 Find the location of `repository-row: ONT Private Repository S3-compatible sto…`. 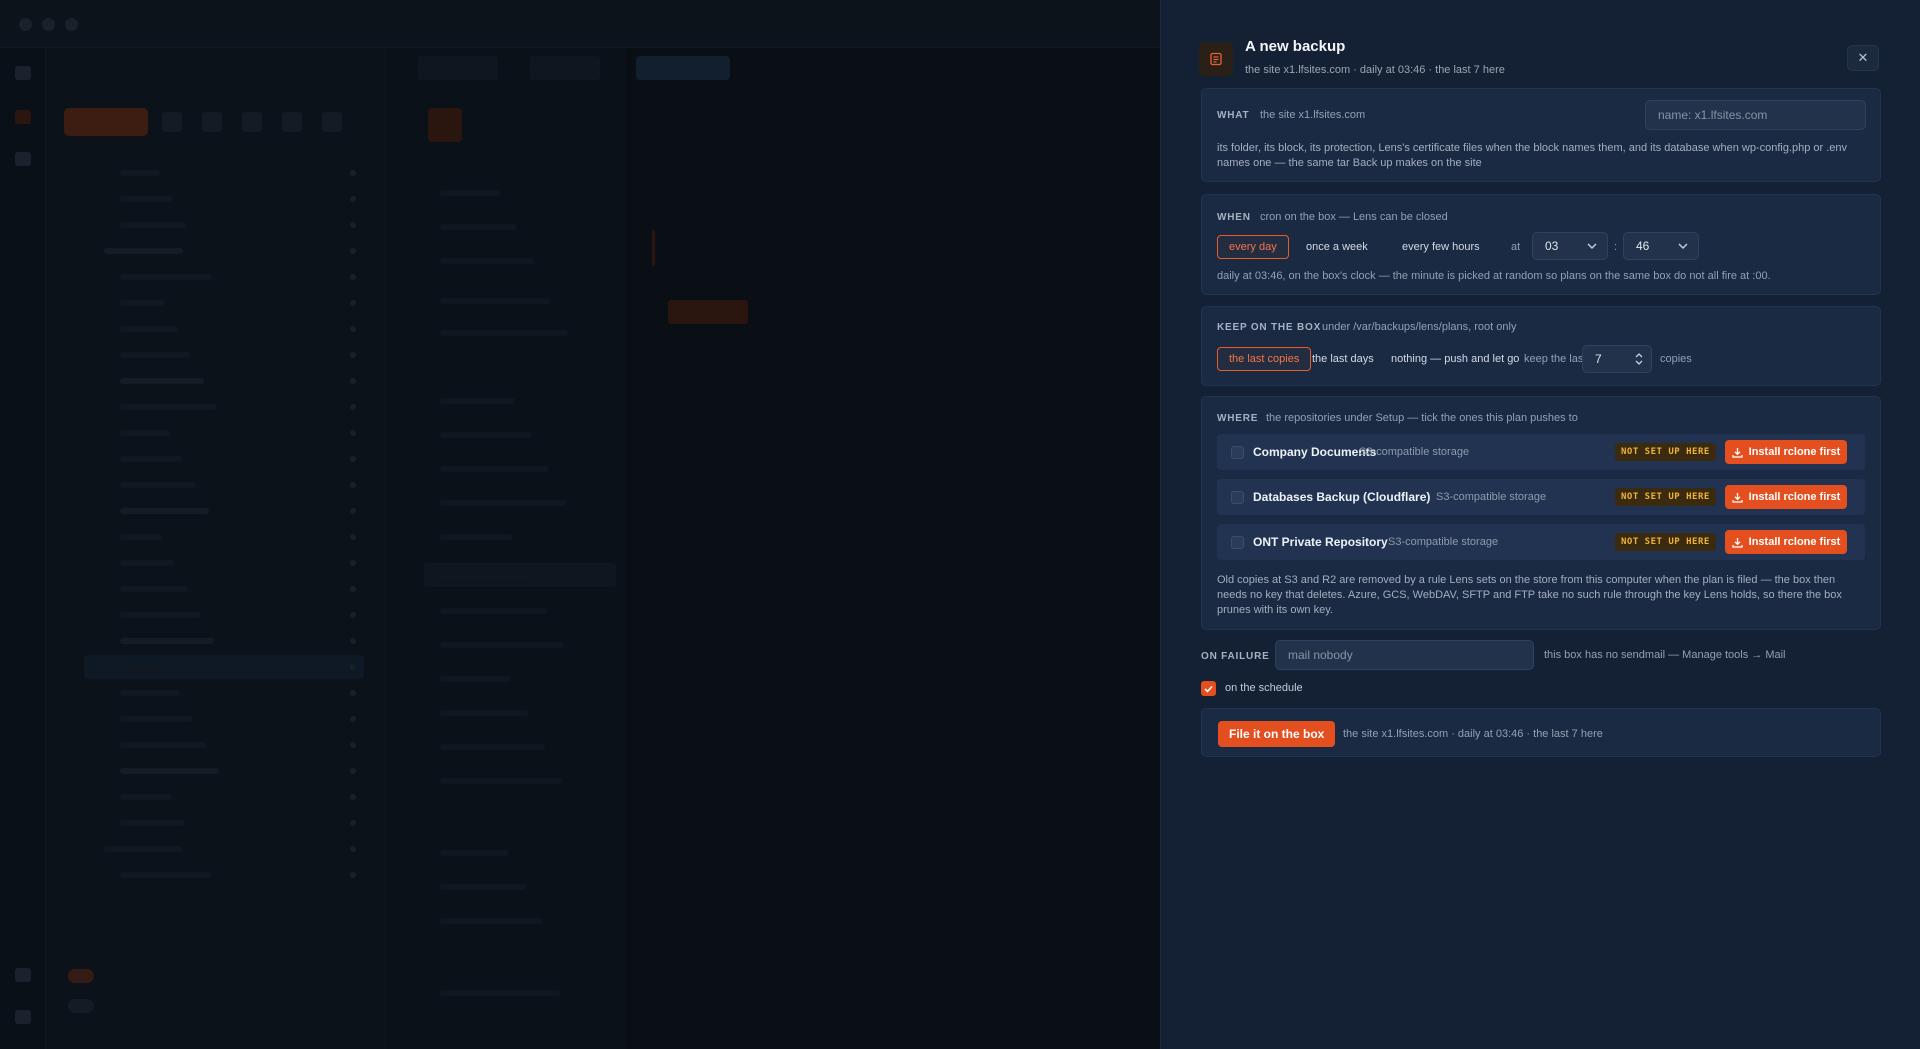

repository-row: ONT Private Repository S3-compatible sto… is located at coordinates (1541, 542).